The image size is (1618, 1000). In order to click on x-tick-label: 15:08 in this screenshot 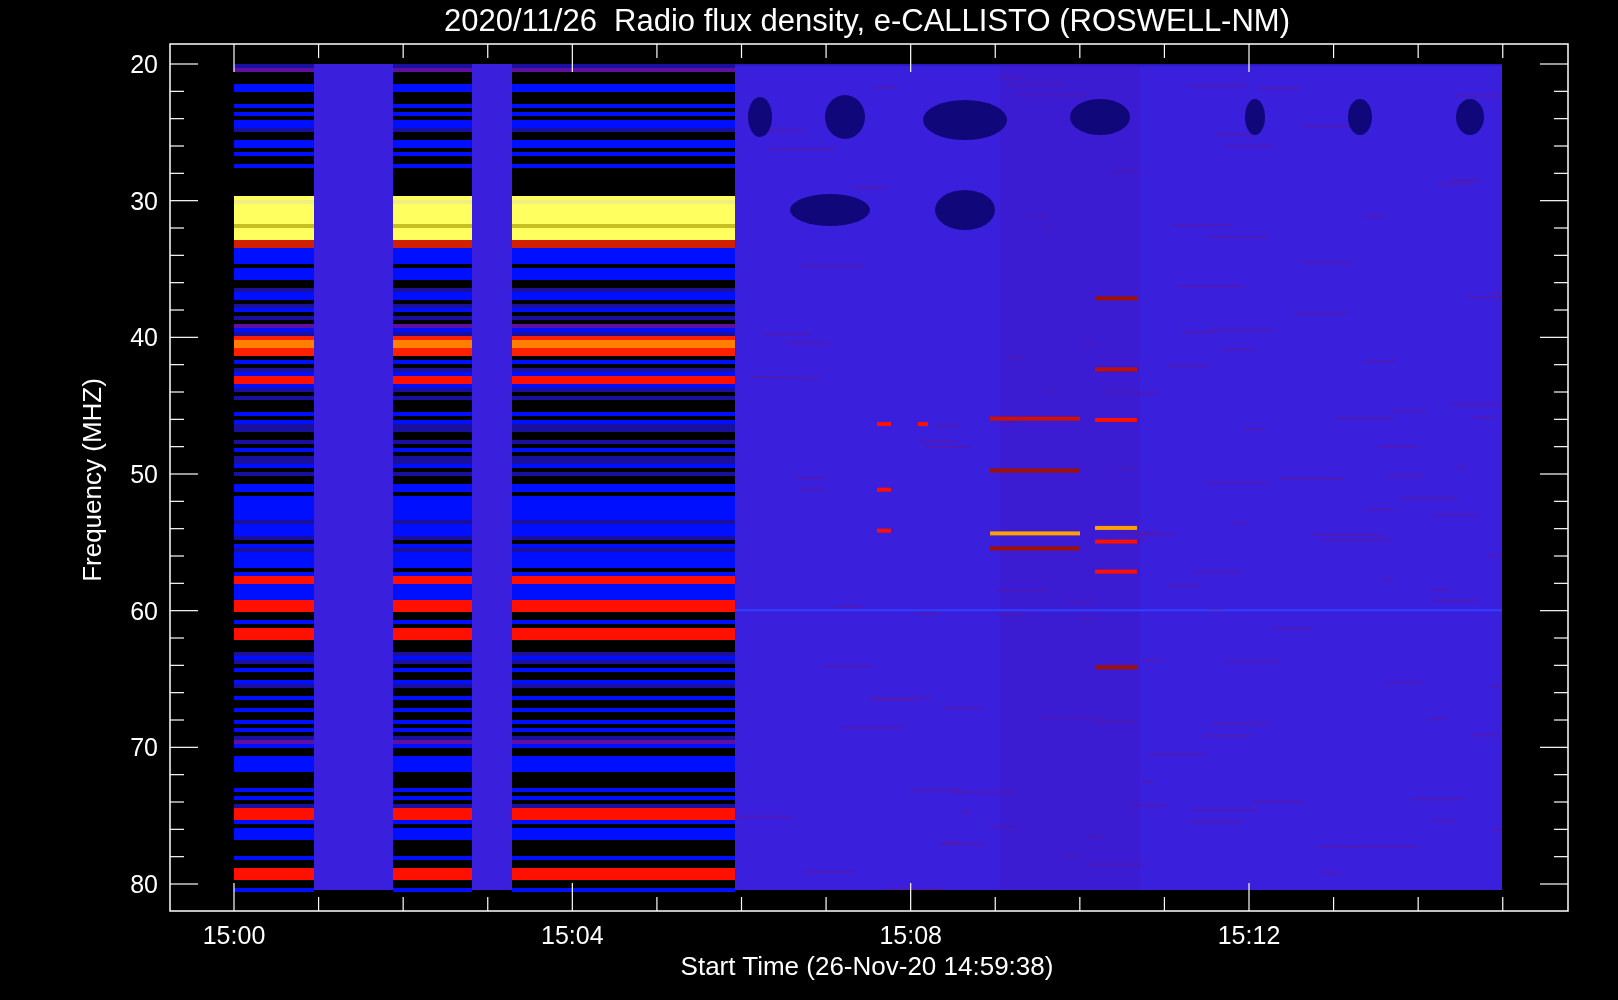, I will do `click(910, 935)`.